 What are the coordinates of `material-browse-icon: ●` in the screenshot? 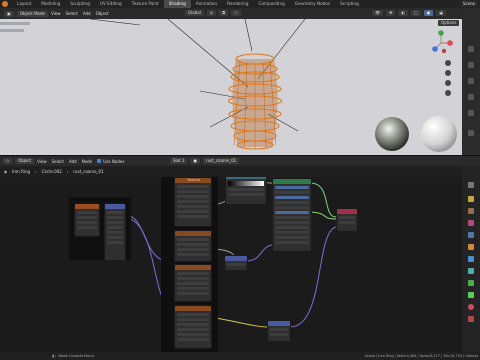 It's located at (195, 161).